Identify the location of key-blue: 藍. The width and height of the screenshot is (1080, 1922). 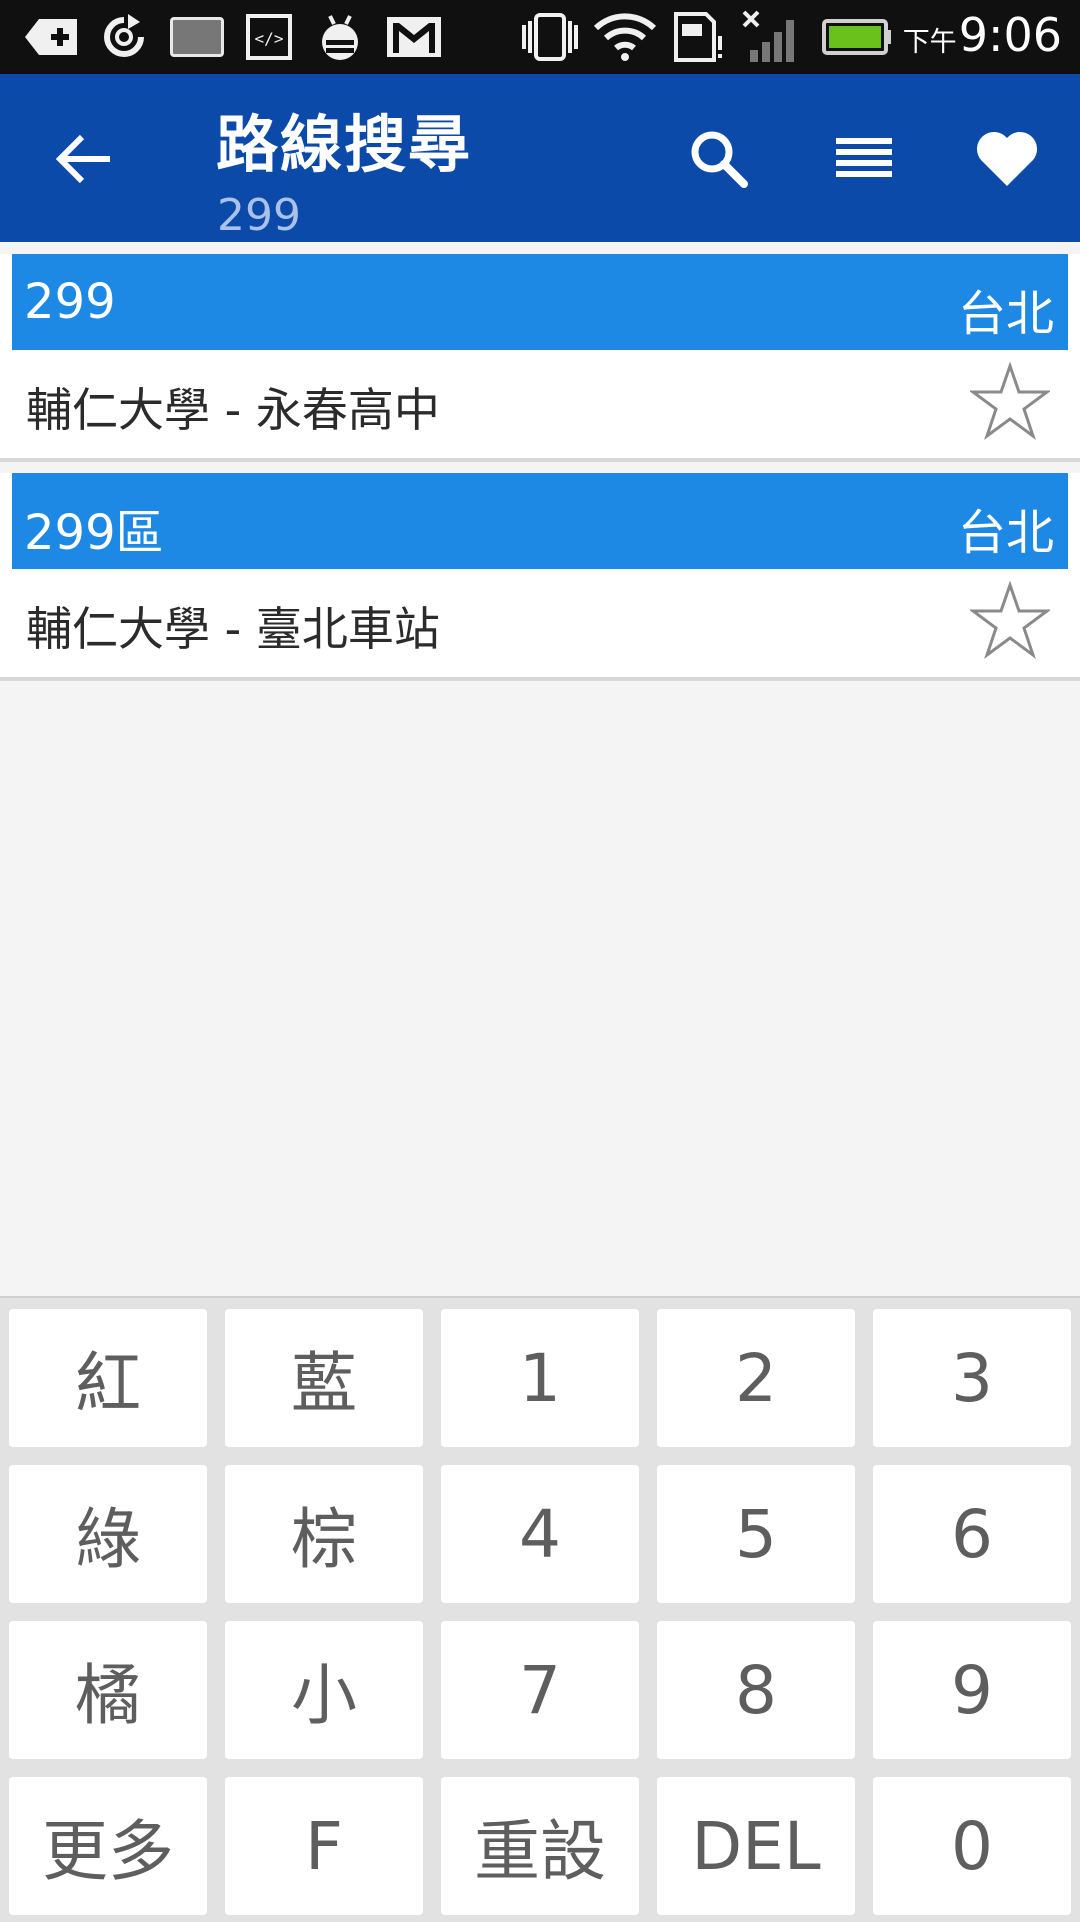
(324, 1378).